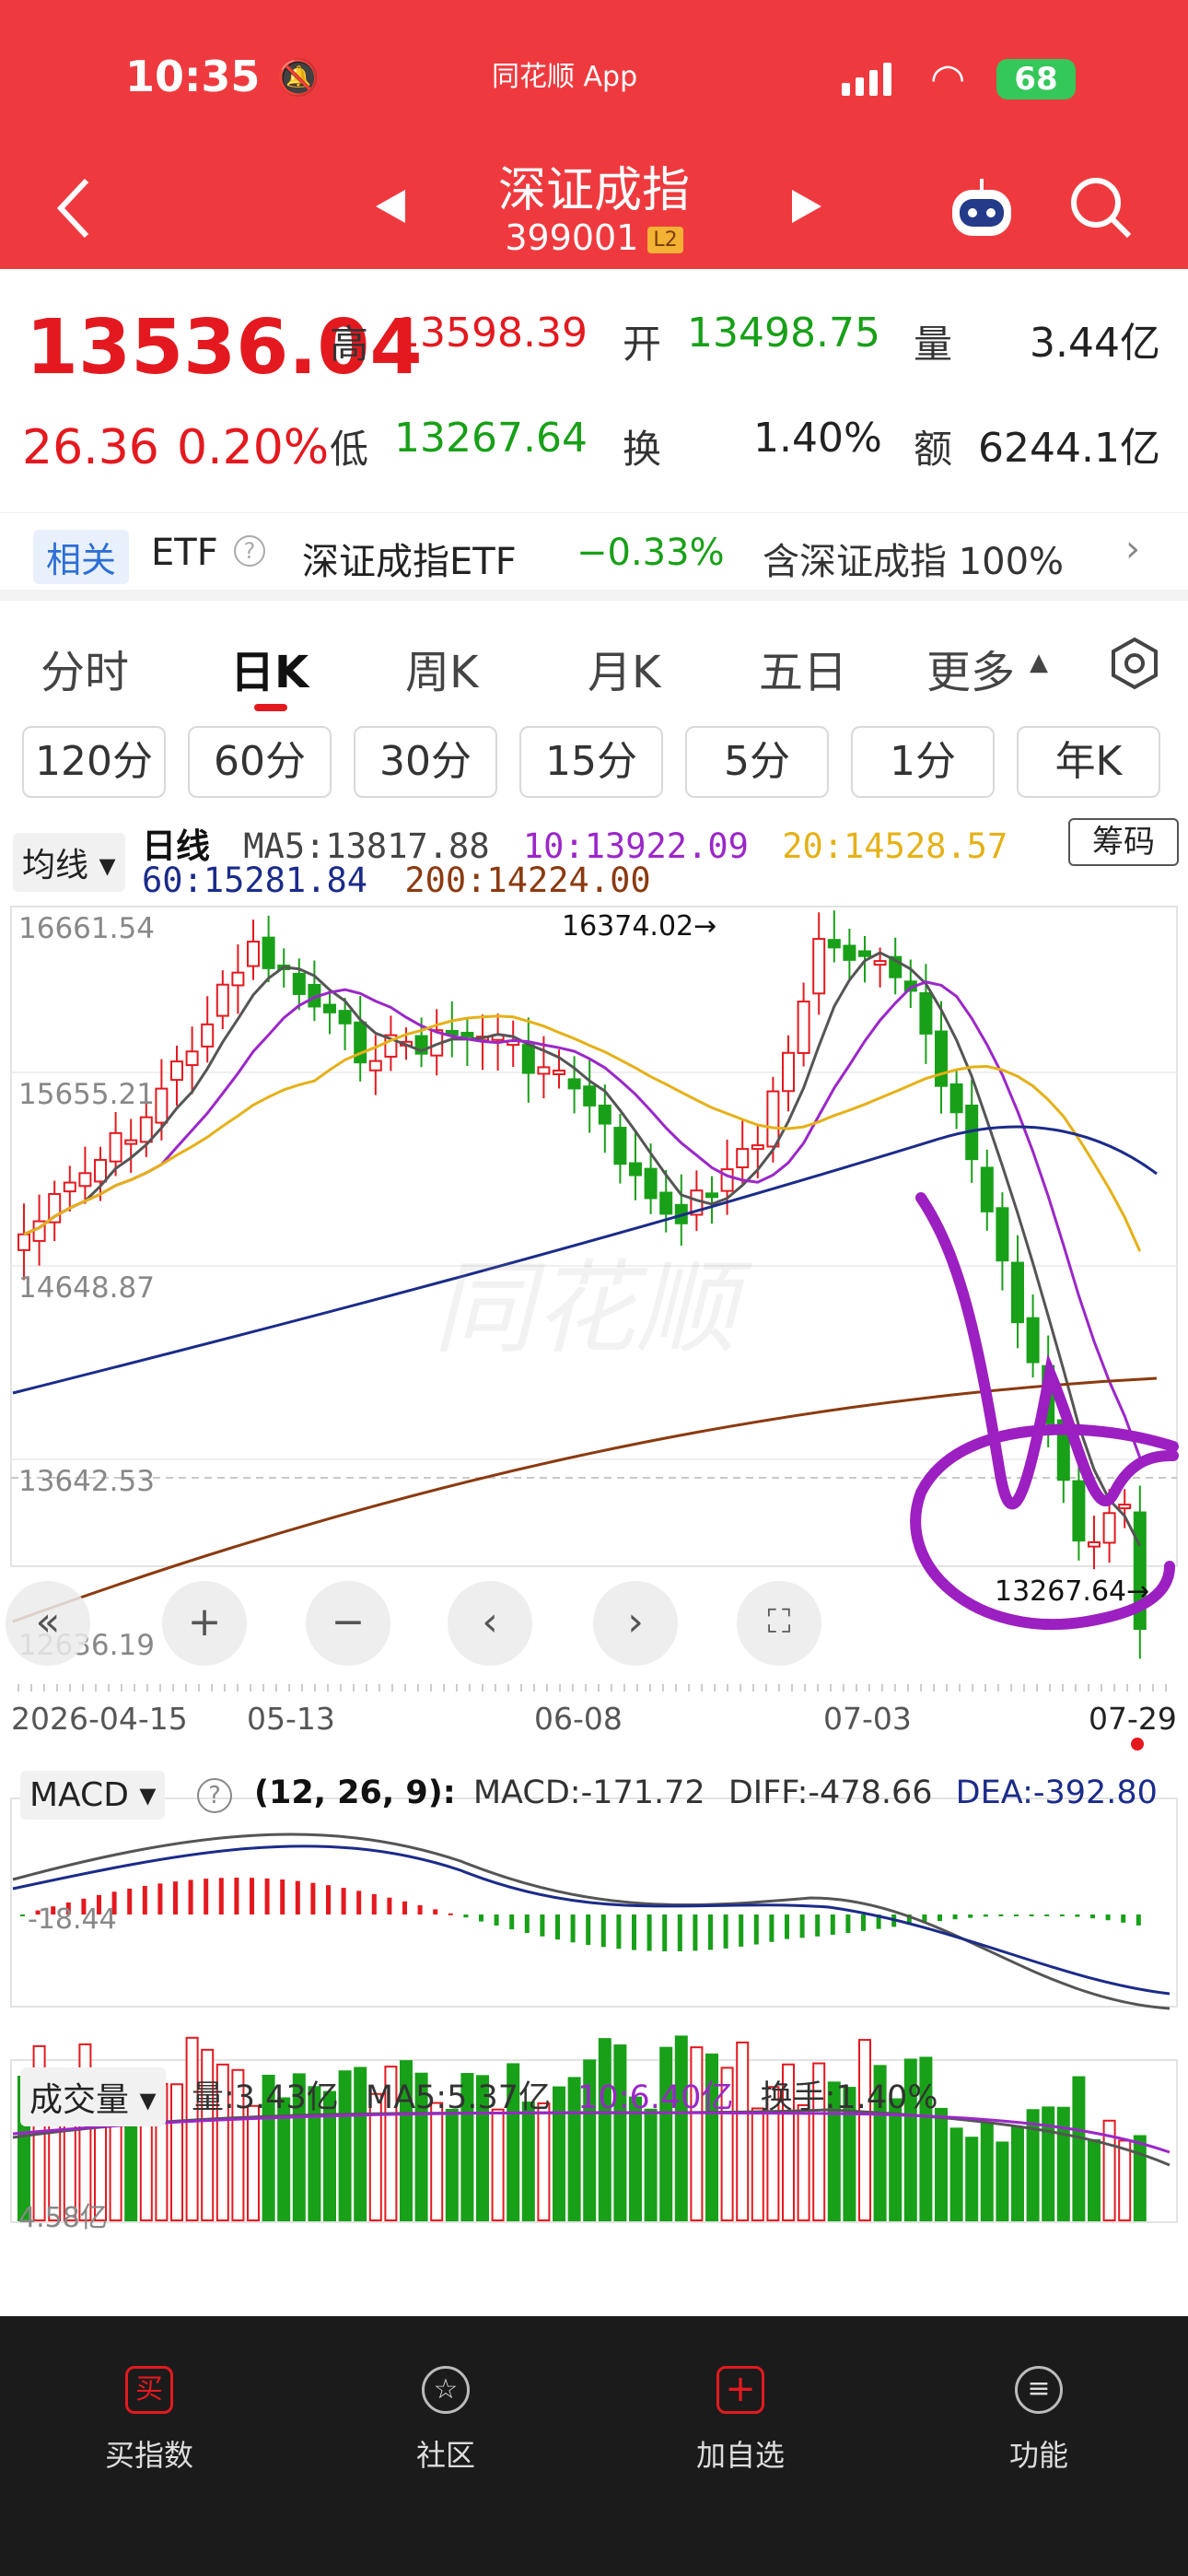 The image size is (1188, 2576). What do you see at coordinates (642, 344) in the screenshot?
I see `open-label: 开` at bounding box center [642, 344].